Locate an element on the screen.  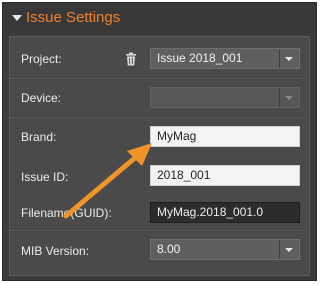
filename-field: MyMag.2018_001.0 is located at coordinates (225, 212).